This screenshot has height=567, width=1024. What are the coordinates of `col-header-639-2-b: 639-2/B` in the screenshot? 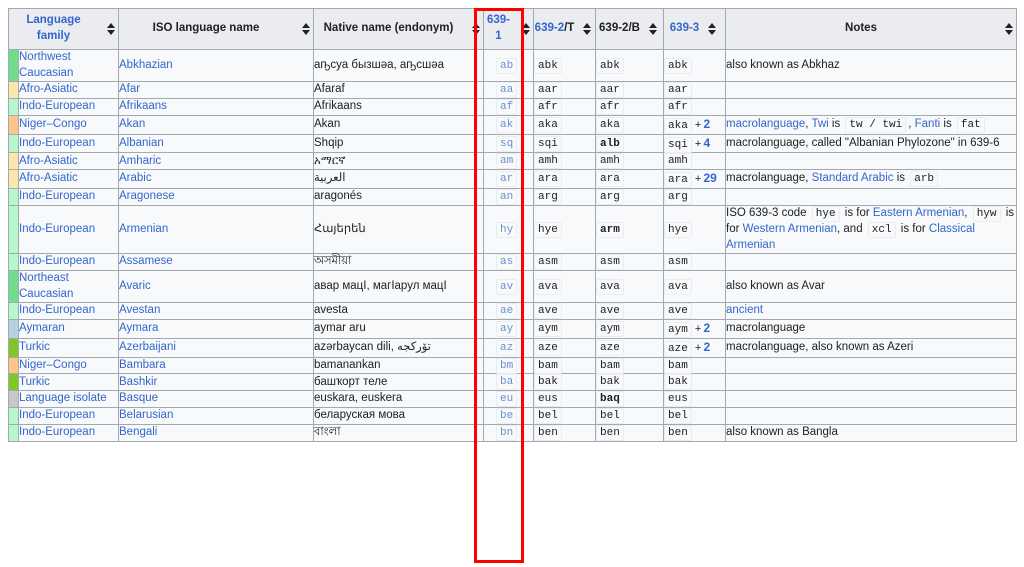 It's located at (629, 29).